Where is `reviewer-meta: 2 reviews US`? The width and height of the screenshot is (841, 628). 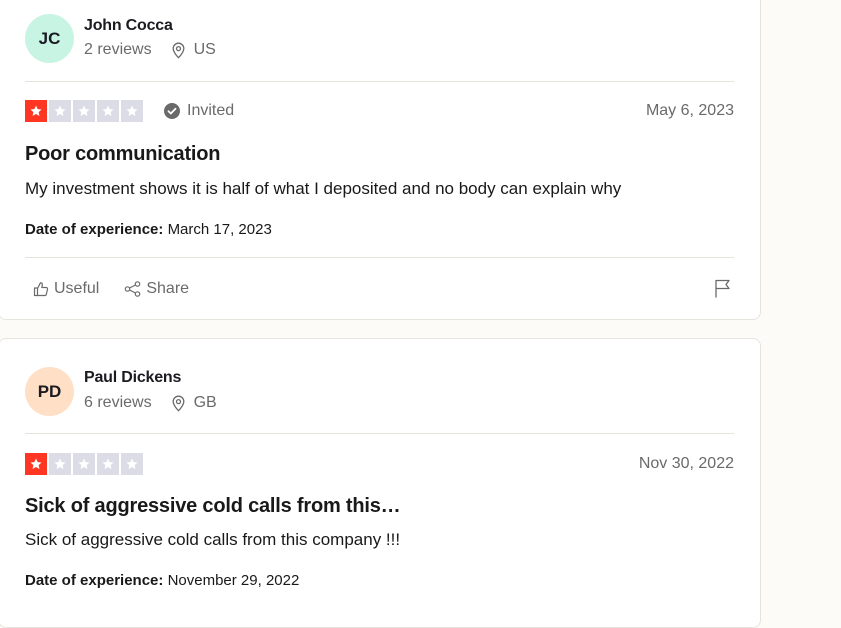 reviewer-meta: 2 reviews US is located at coordinates (150, 50).